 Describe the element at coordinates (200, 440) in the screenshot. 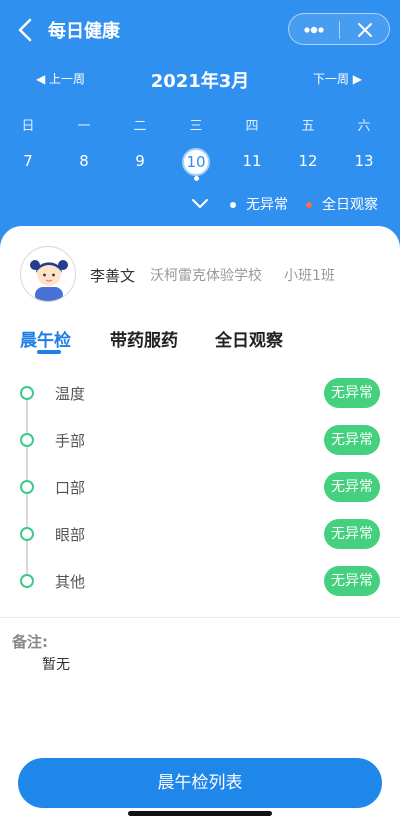

I see `check-row-hands: 手部 无异常` at that location.